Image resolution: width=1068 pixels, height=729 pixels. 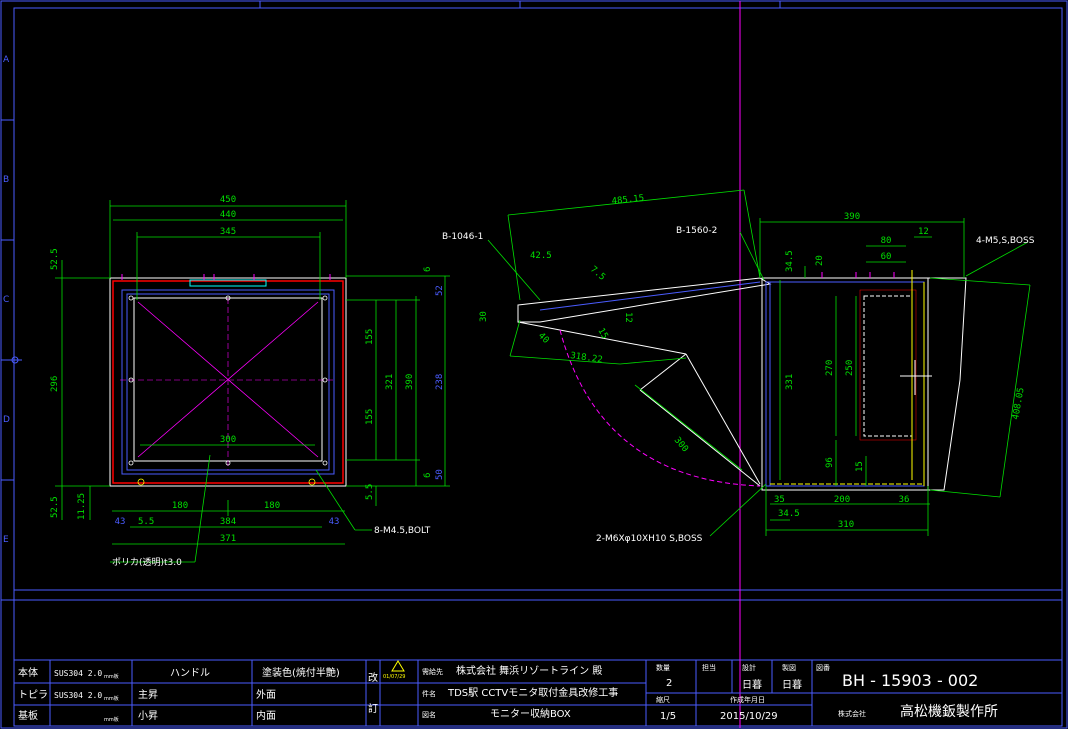 I want to click on dim-390-side: 390, so click(x=852, y=217).